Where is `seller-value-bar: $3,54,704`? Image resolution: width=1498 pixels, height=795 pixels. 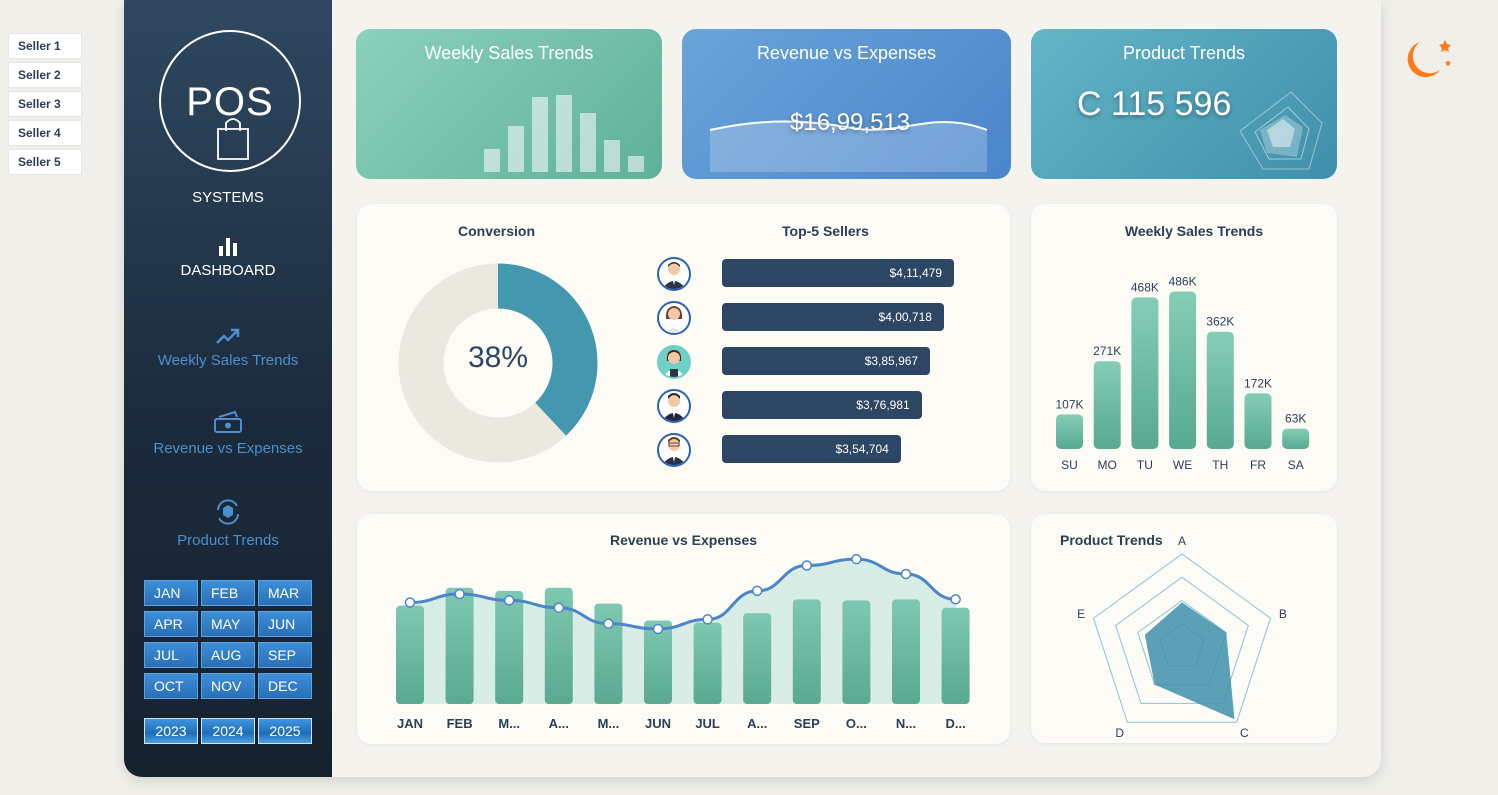 seller-value-bar: $3,54,704 is located at coordinates (811, 449).